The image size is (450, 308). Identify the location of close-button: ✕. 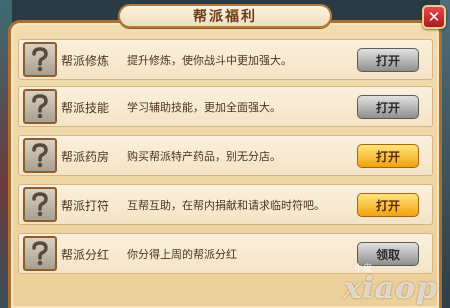
(434, 17).